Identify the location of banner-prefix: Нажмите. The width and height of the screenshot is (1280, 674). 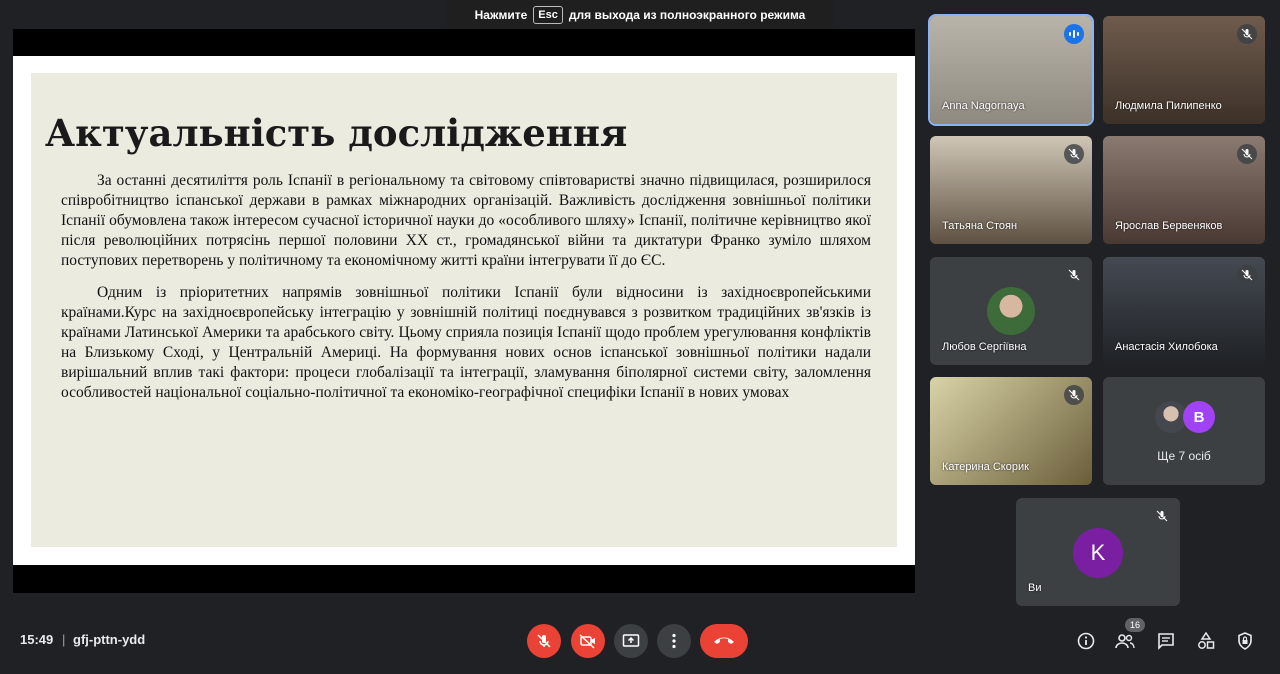
(501, 15).